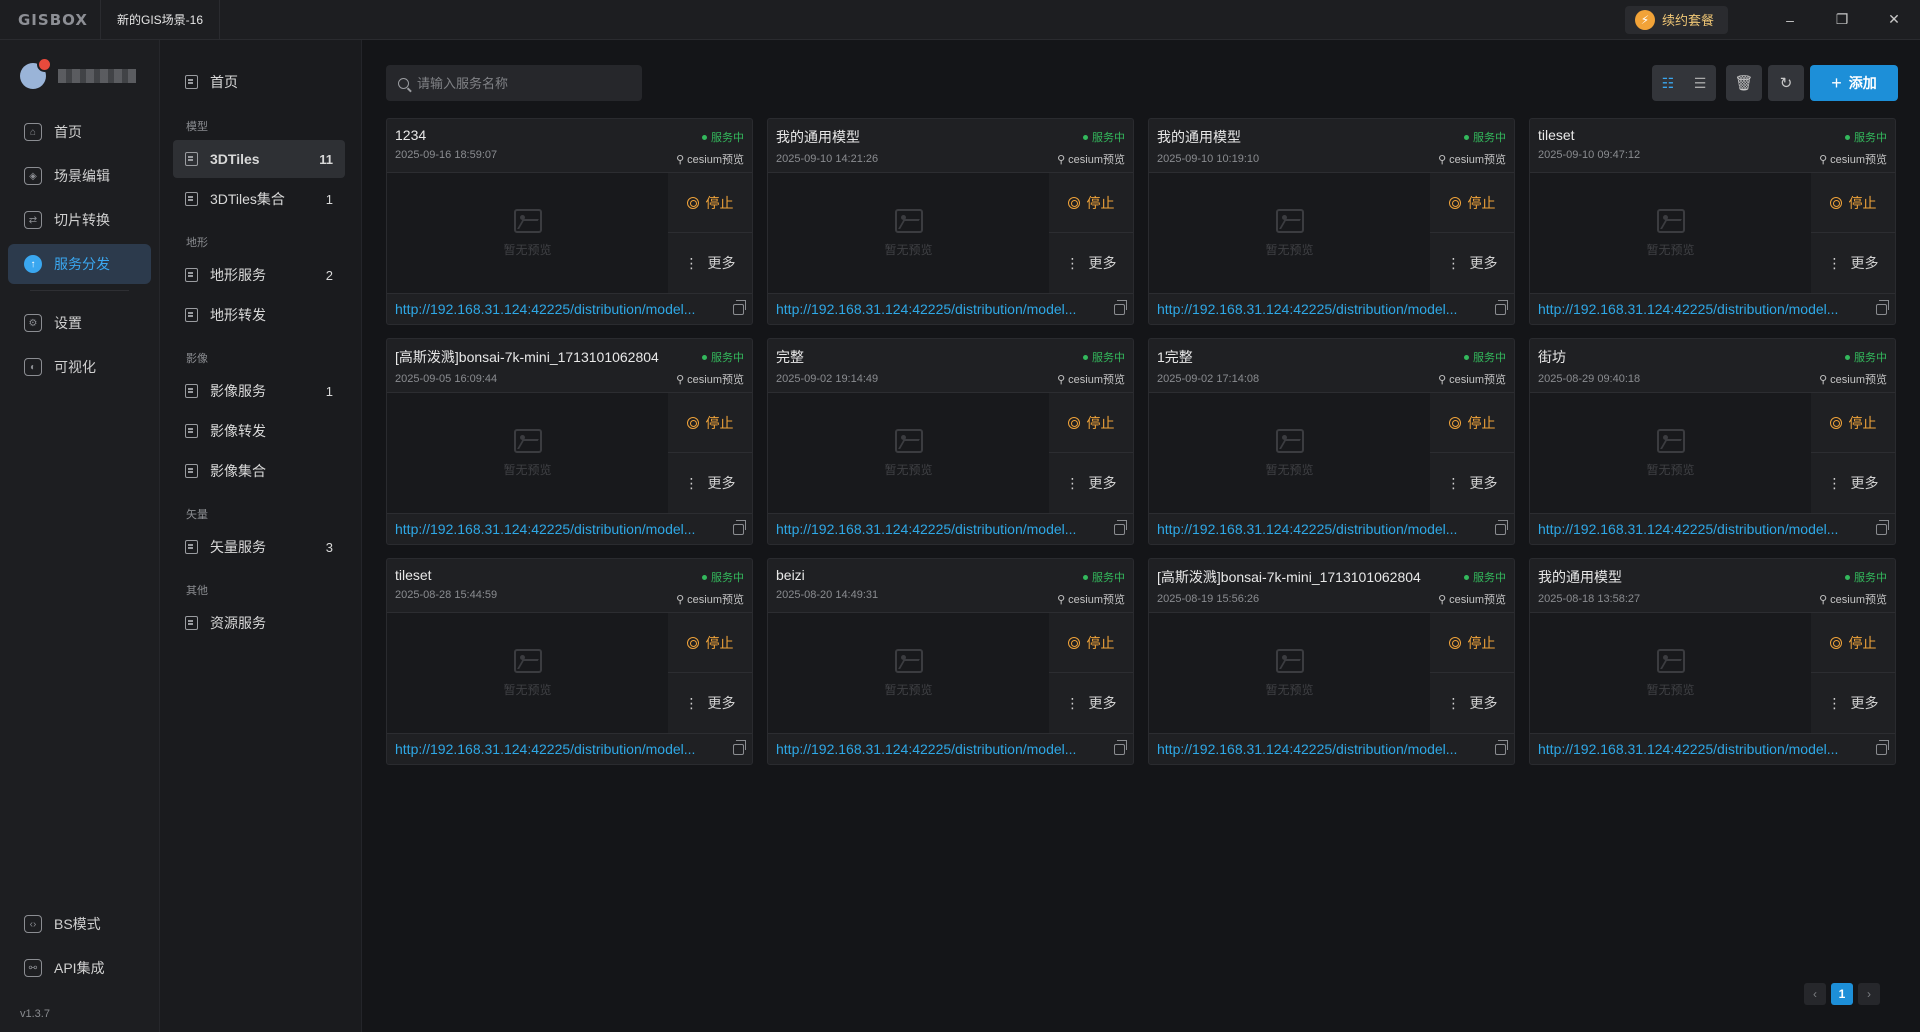 The width and height of the screenshot is (1920, 1032). I want to click on view-toggle: ☷ ☰, so click(1684, 83).